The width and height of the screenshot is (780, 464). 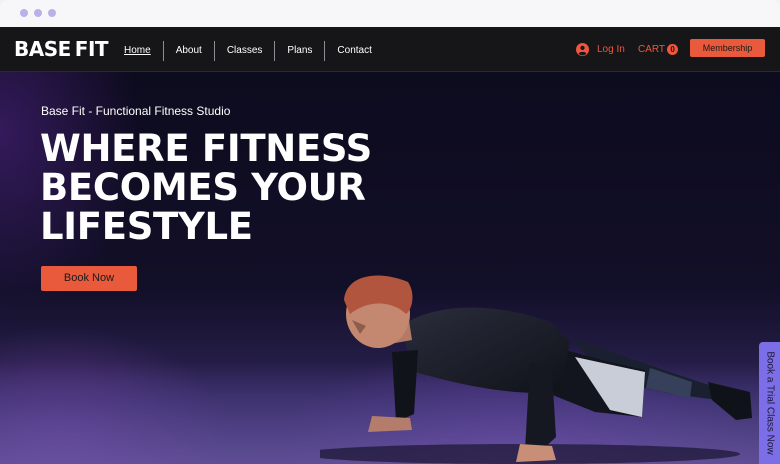 I want to click on nav-item-contact: Contact, so click(x=354, y=51).